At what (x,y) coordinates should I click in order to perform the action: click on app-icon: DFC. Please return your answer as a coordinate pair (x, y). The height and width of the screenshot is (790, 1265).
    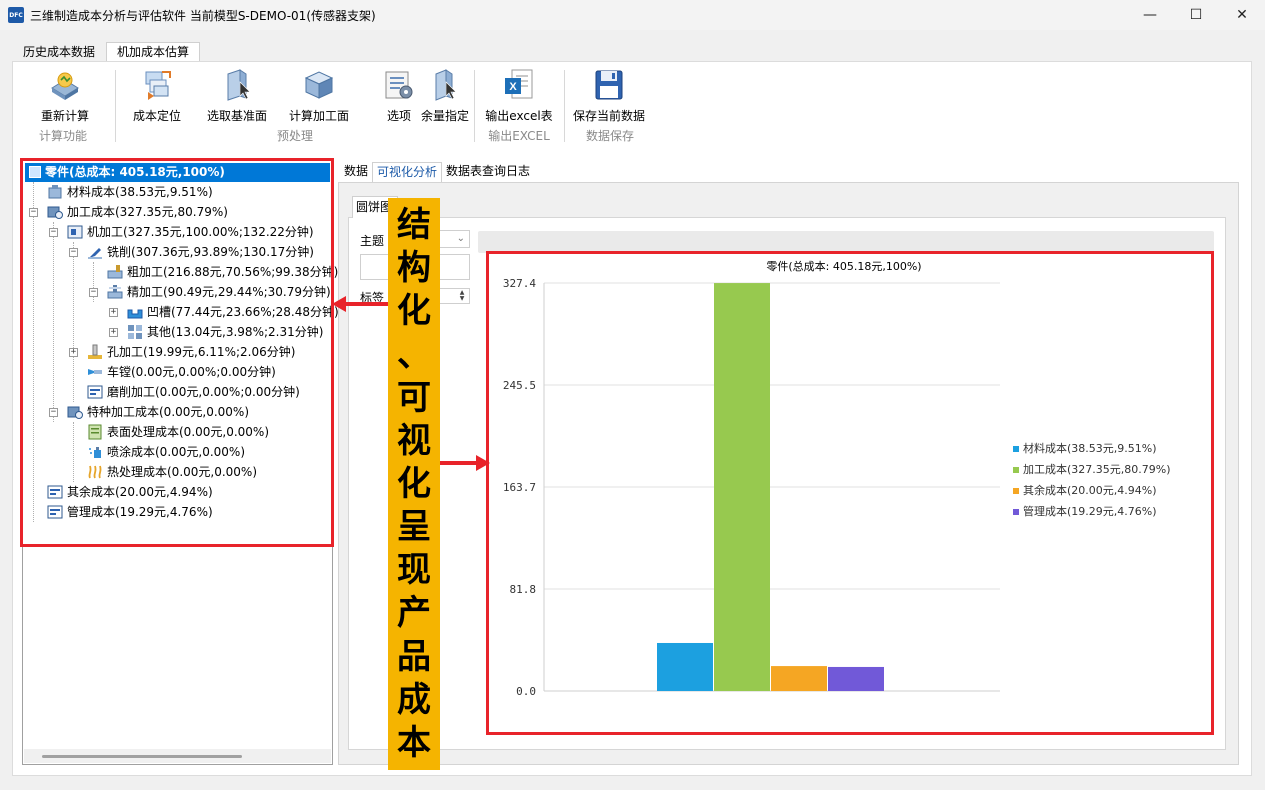
    Looking at the image, I should click on (16, 15).